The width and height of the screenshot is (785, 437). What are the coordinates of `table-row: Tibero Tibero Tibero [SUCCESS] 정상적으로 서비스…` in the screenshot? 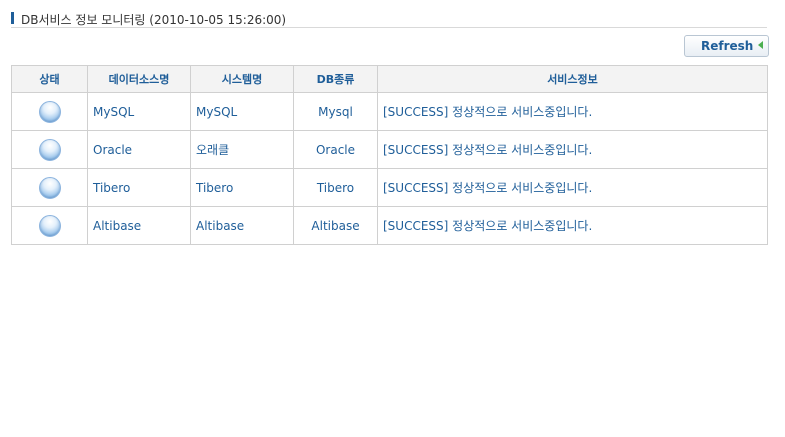 It's located at (389, 187).